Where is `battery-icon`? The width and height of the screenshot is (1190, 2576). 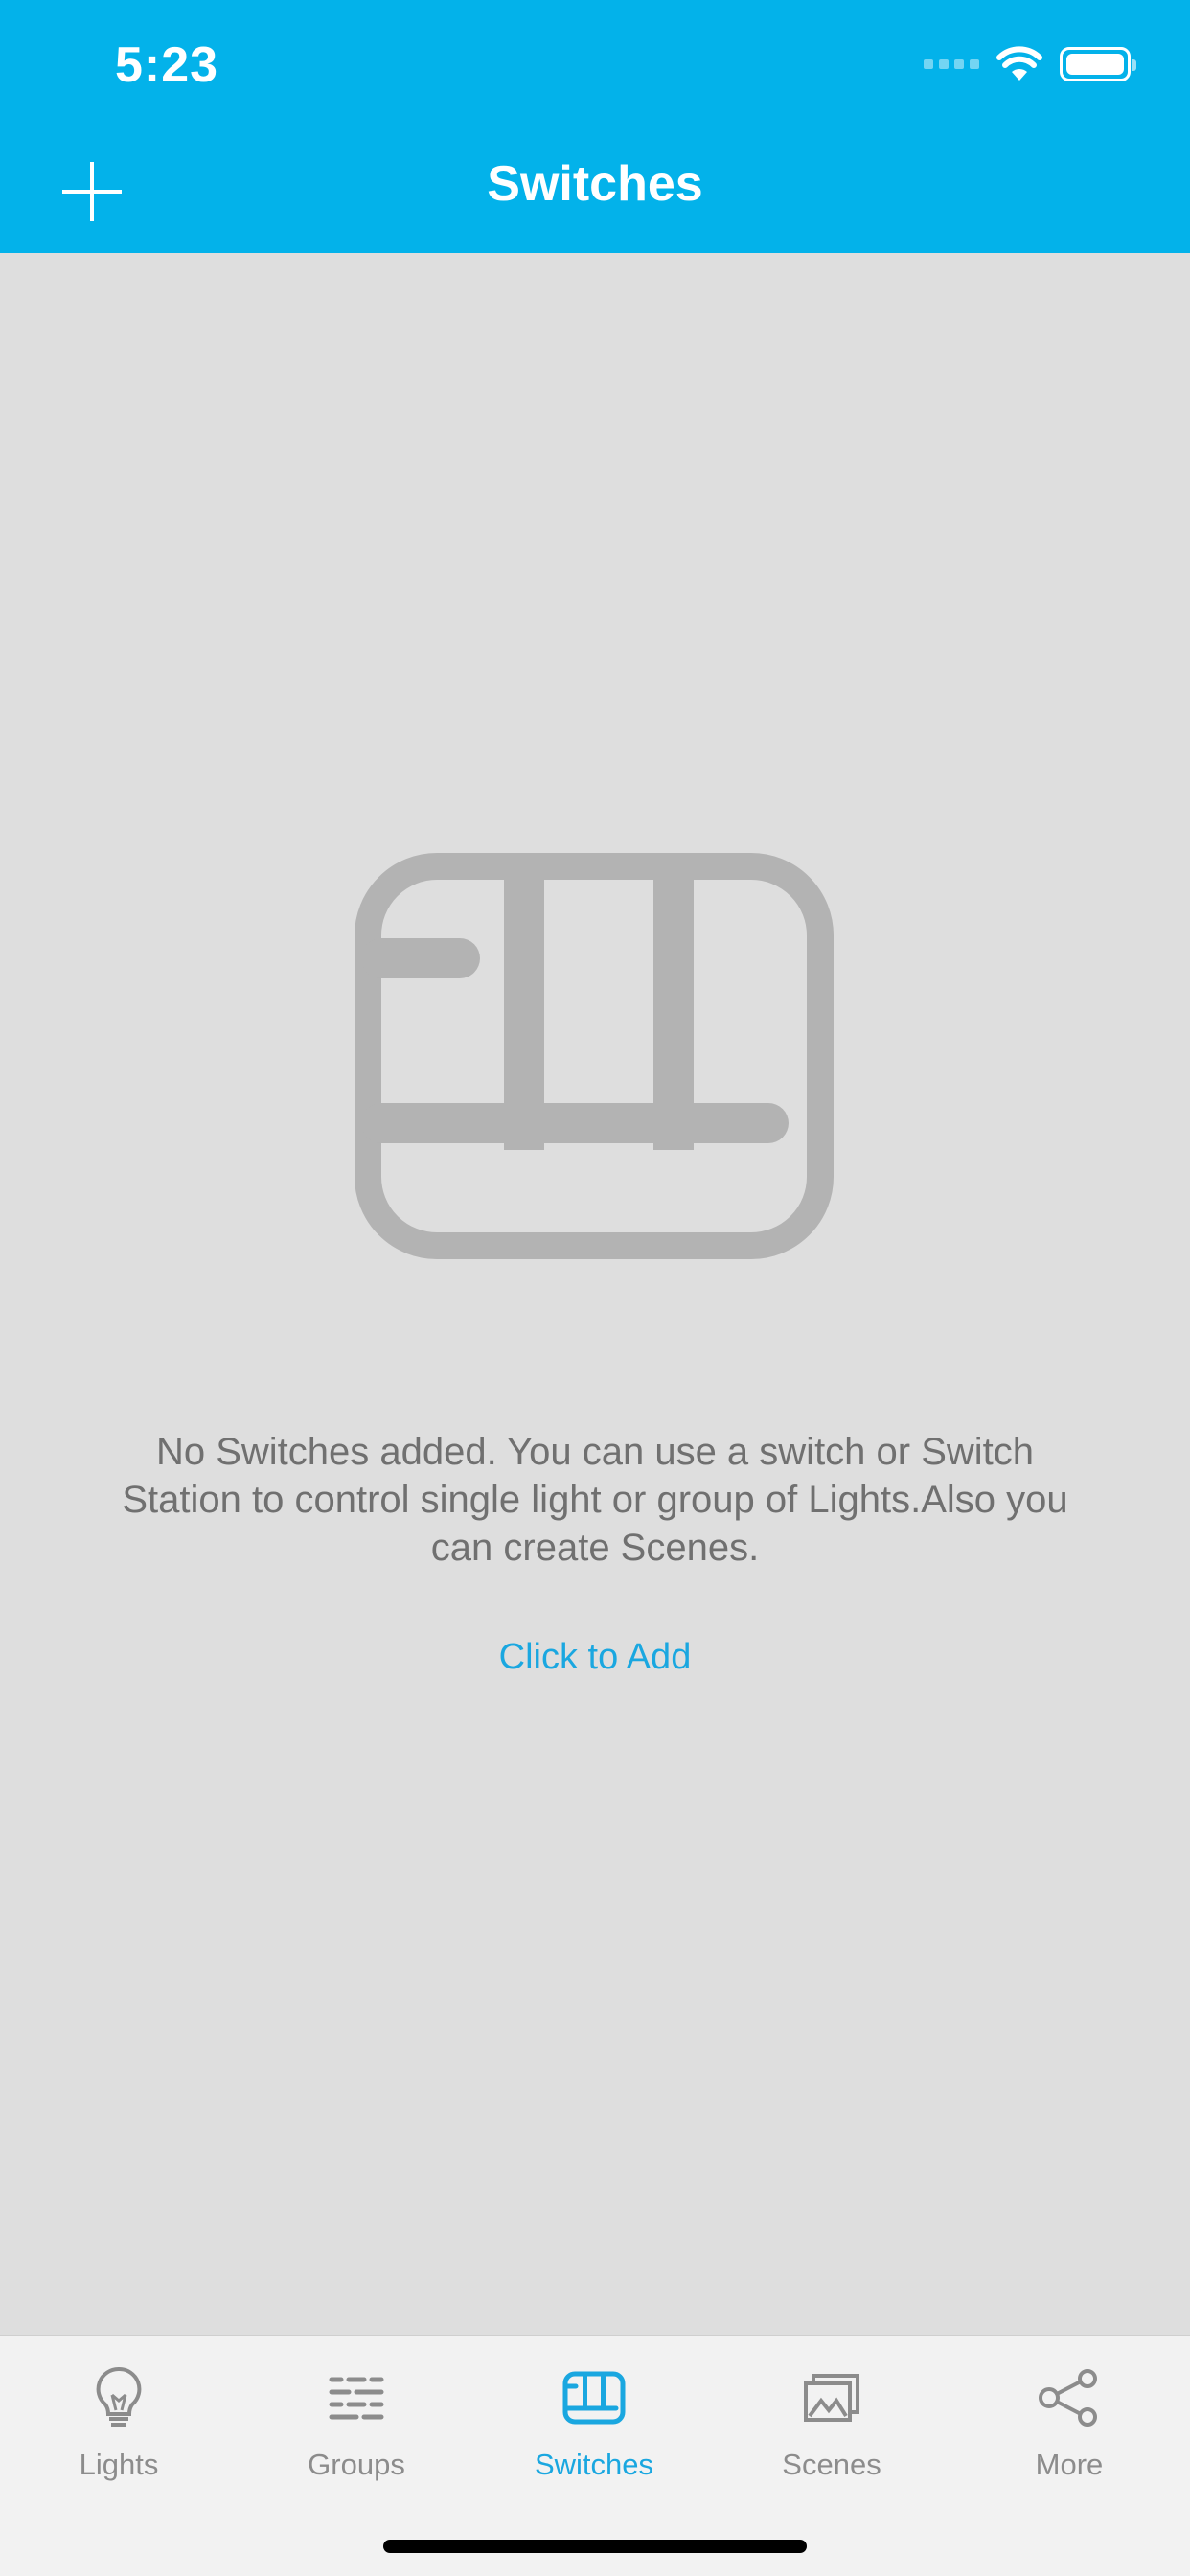 battery-icon is located at coordinates (1098, 64).